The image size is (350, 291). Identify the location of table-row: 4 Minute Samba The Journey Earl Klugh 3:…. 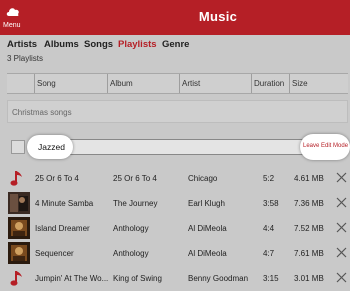
(175, 203).